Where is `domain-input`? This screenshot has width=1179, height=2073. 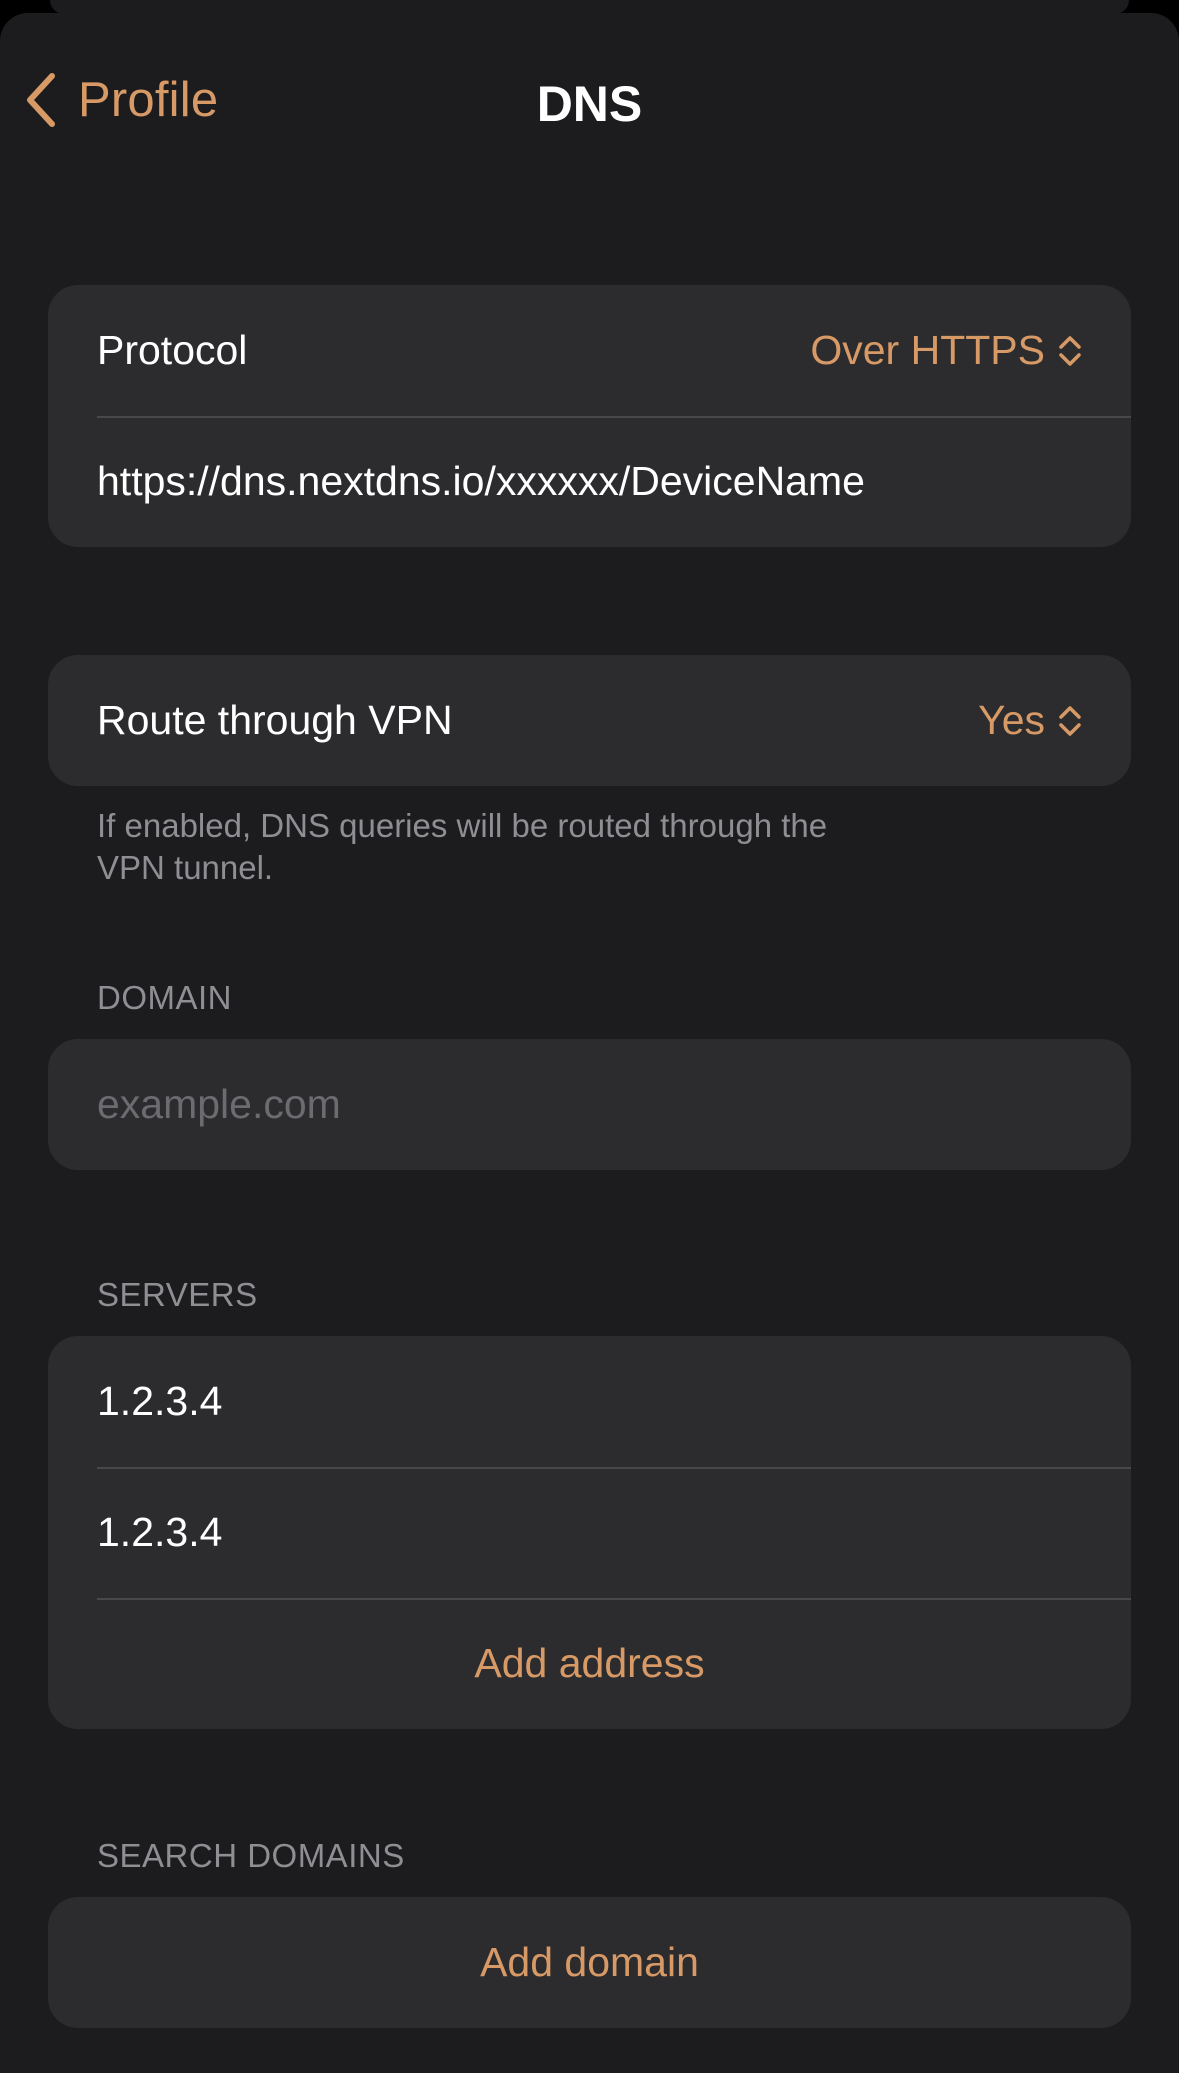
domain-input is located at coordinates (590, 1104).